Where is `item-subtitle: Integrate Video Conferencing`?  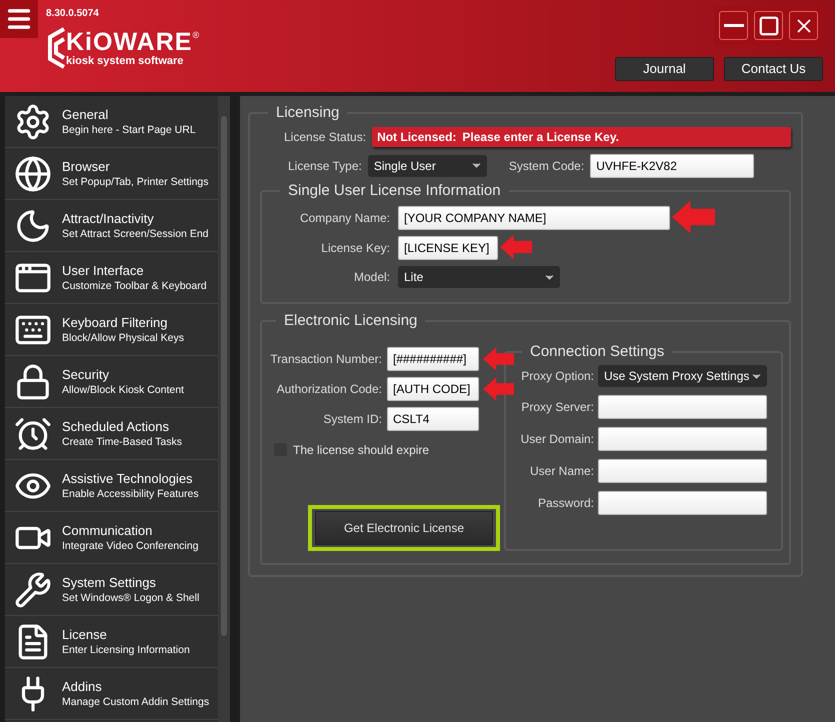
item-subtitle: Integrate Video Conferencing is located at coordinates (130, 545).